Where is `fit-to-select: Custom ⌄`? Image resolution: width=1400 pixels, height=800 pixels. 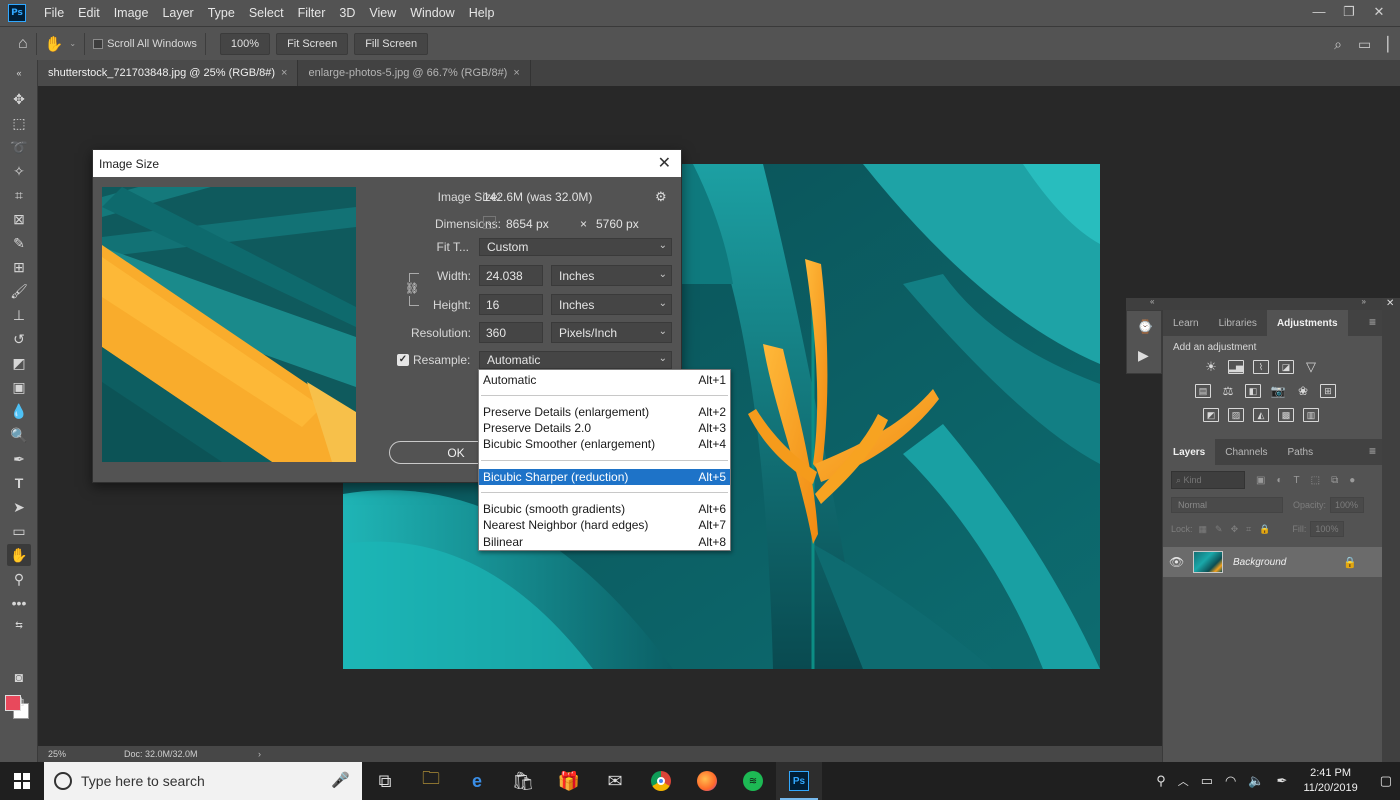 fit-to-select: Custom ⌄ is located at coordinates (575, 247).